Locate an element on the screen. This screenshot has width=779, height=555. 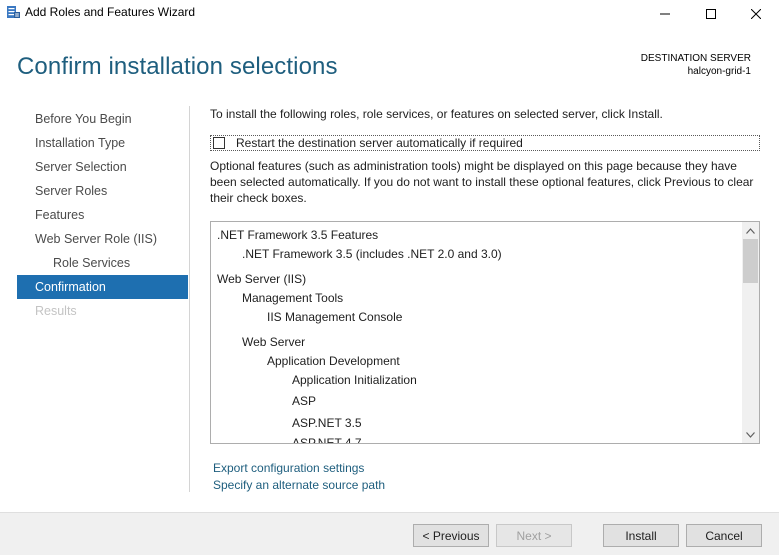
list-item: ASP.NET 4.7 is located at coordinates (327, 440).